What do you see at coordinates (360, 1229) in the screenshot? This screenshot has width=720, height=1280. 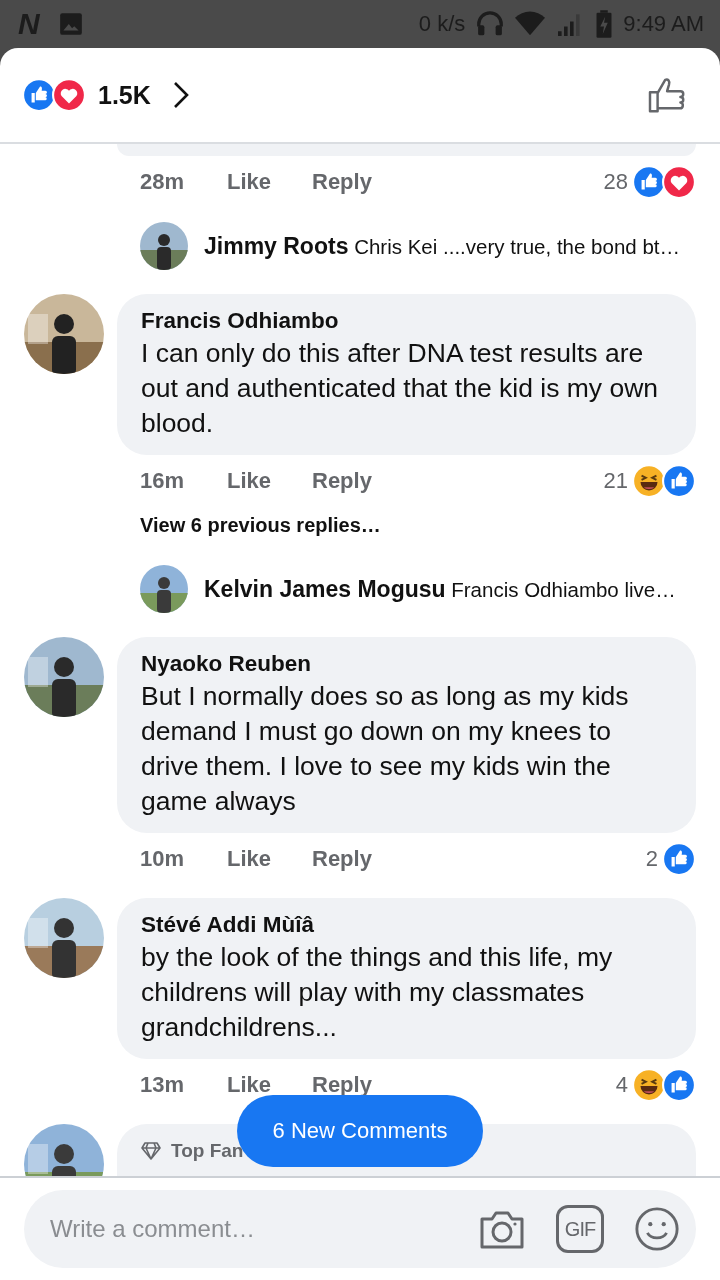 I see `comment-input: Write a comment… GIF` at bounding box center [360, 1229].